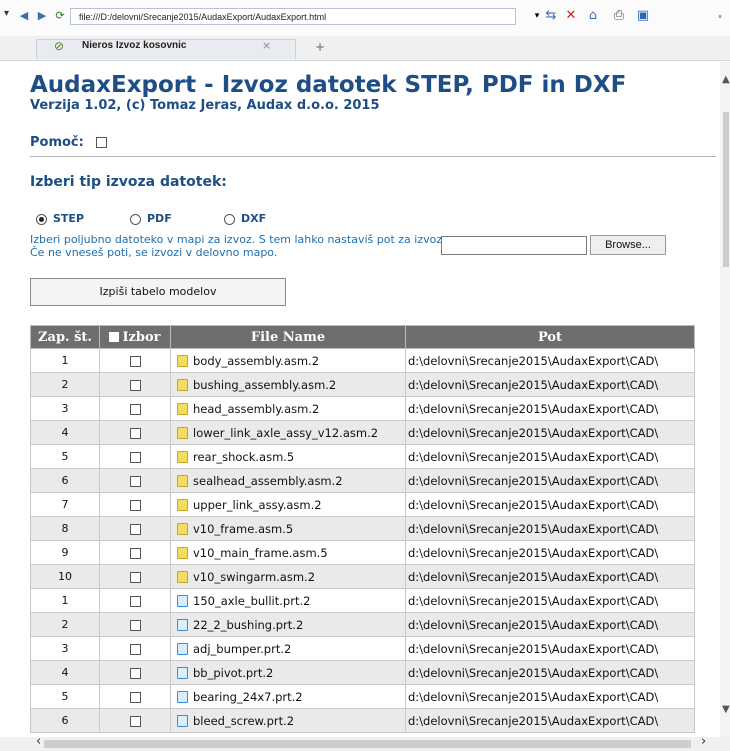  I want to click on row-number: 7, so click(65, 504).